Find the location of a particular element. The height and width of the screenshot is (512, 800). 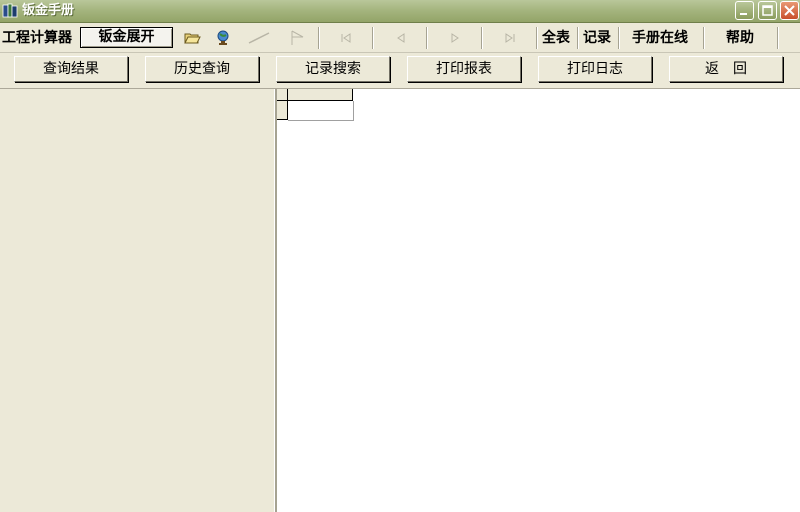

close-icon is located at coordinates (789, 10).